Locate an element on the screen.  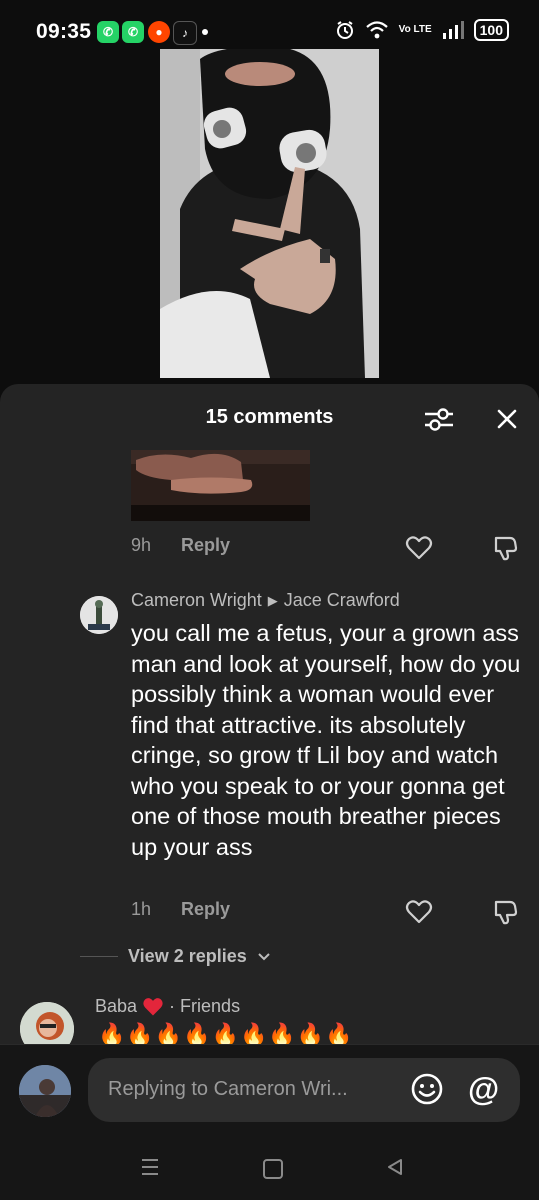
system-nav-bar is located at coordinates (269, 1166).